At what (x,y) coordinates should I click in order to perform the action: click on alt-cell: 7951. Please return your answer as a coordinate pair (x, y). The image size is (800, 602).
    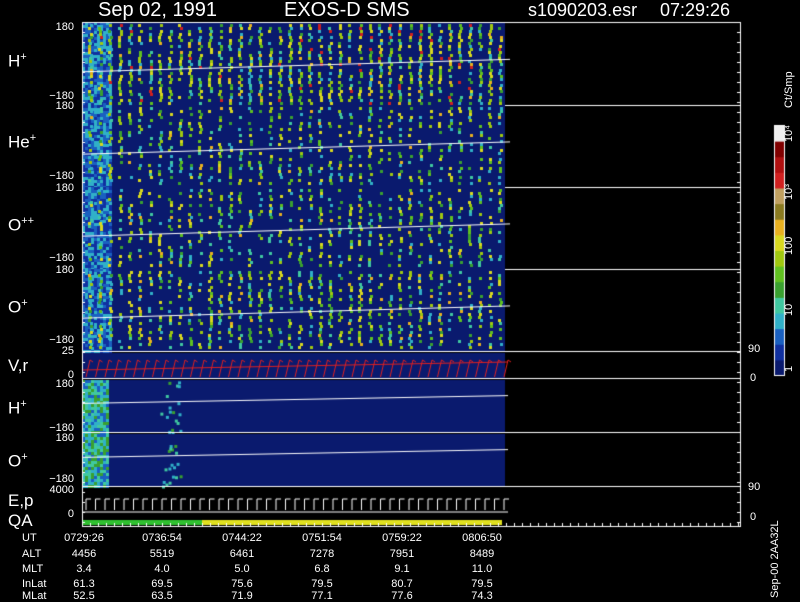
    Looking at the image, I should click on (402, 554).